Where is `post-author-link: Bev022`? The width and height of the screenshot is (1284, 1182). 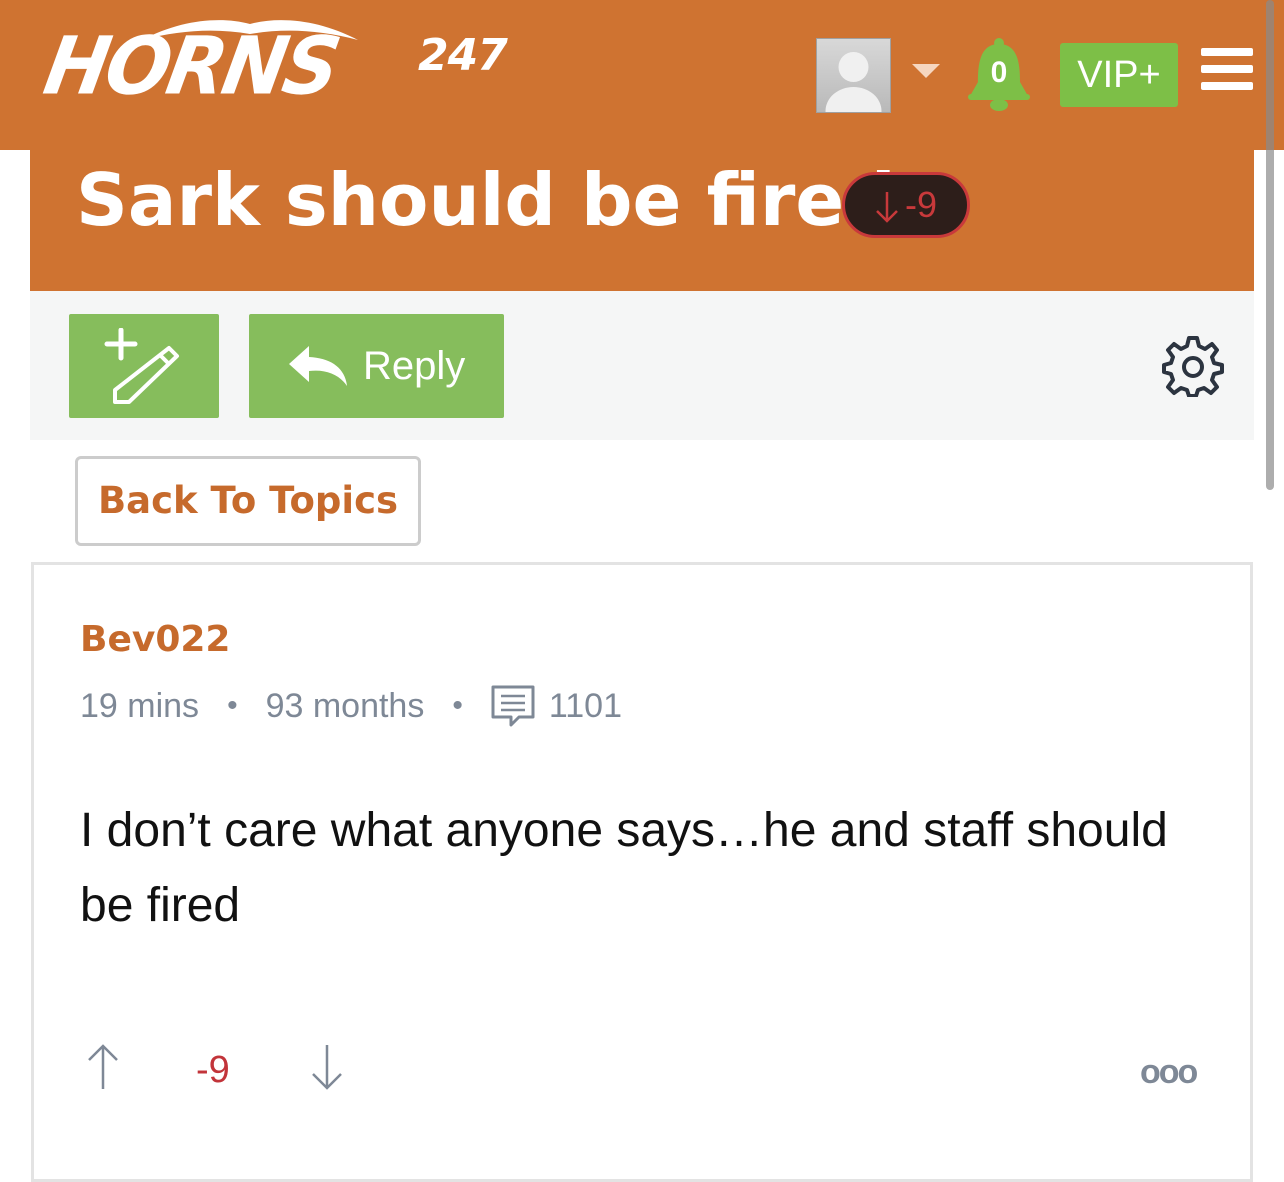 post-author-link: Bev022 is located at coordinates (155, 639).